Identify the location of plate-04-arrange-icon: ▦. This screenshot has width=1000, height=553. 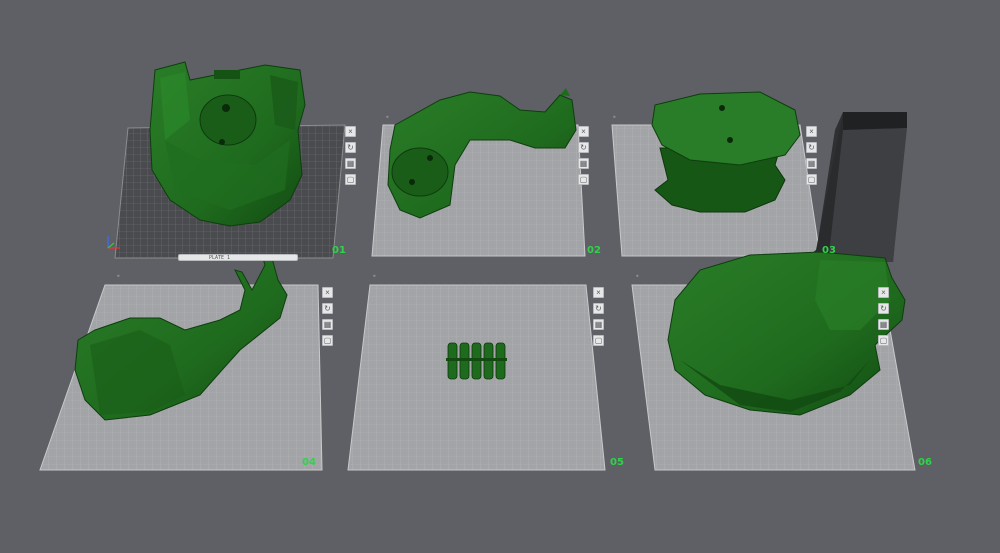
(327, 324).